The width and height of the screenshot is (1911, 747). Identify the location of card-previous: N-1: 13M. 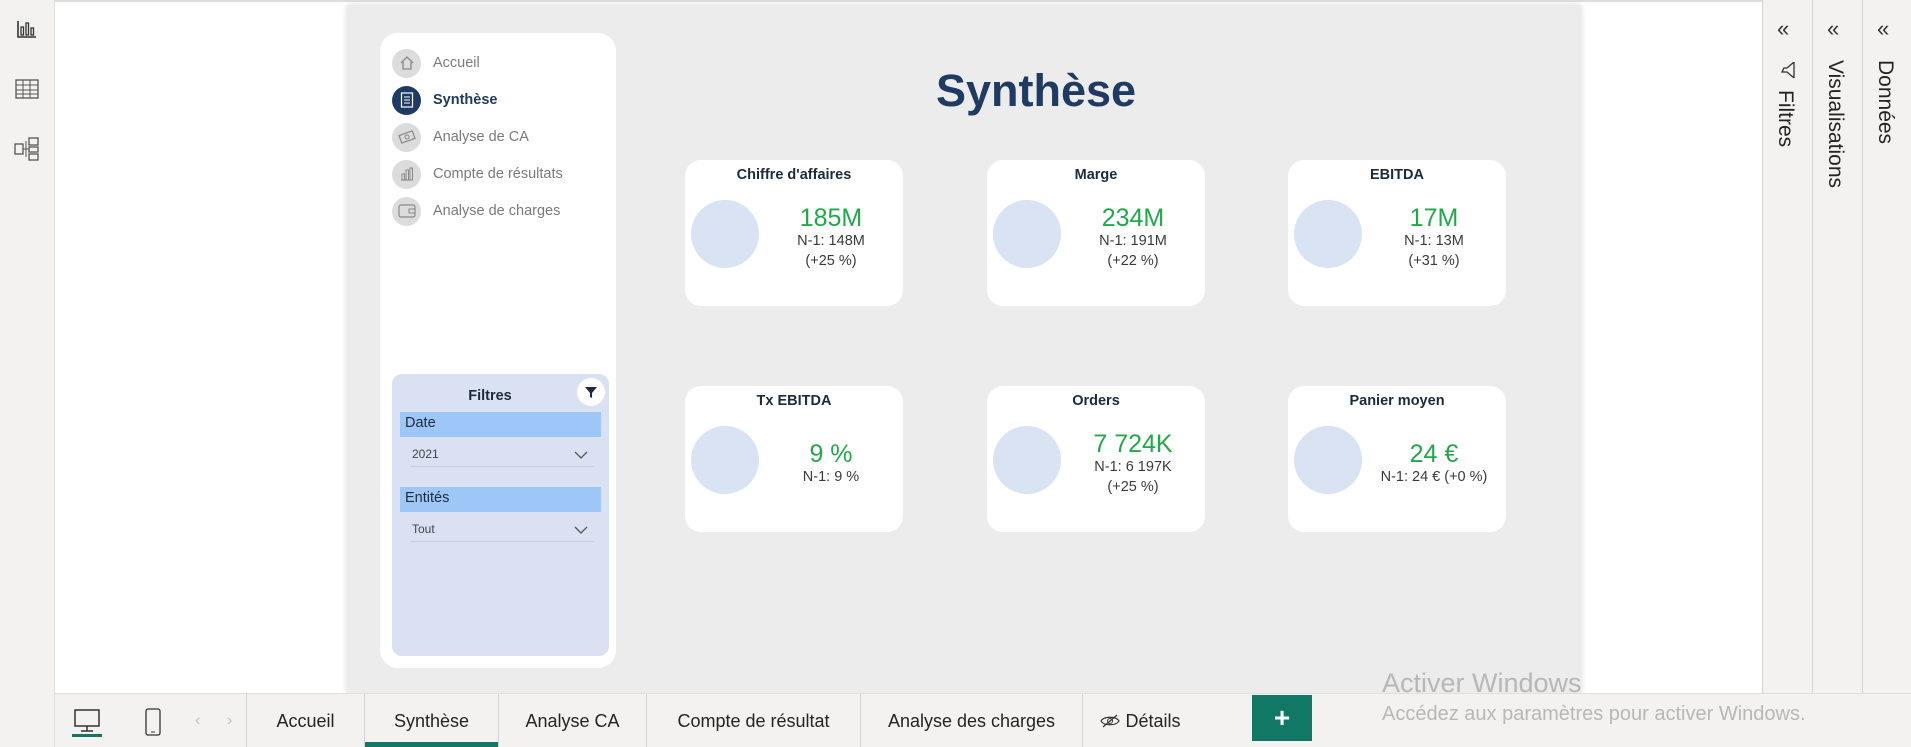
(1434, 241).